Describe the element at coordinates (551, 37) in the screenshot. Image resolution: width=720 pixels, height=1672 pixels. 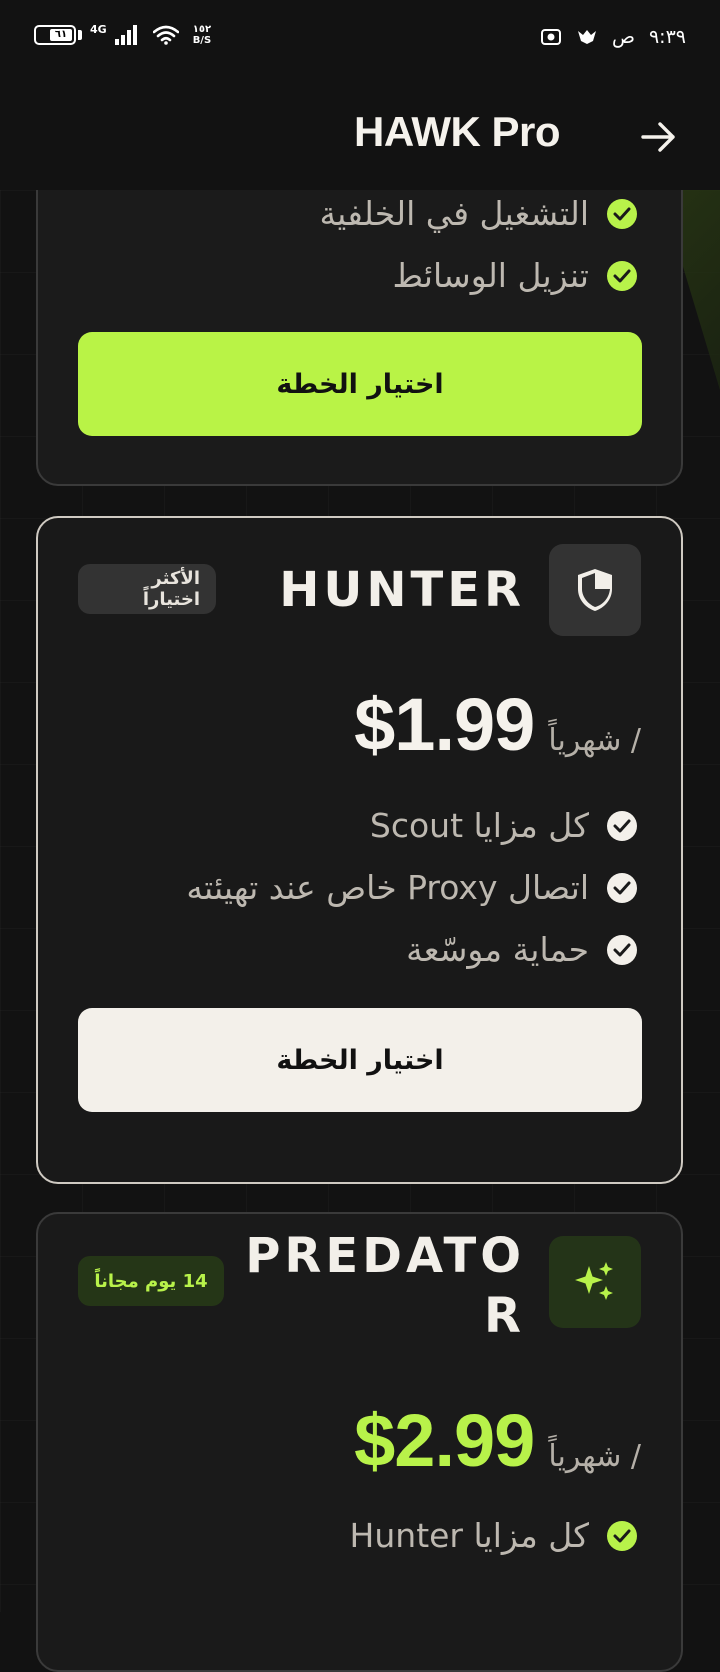
I see `camera-notification-icon` at that location.